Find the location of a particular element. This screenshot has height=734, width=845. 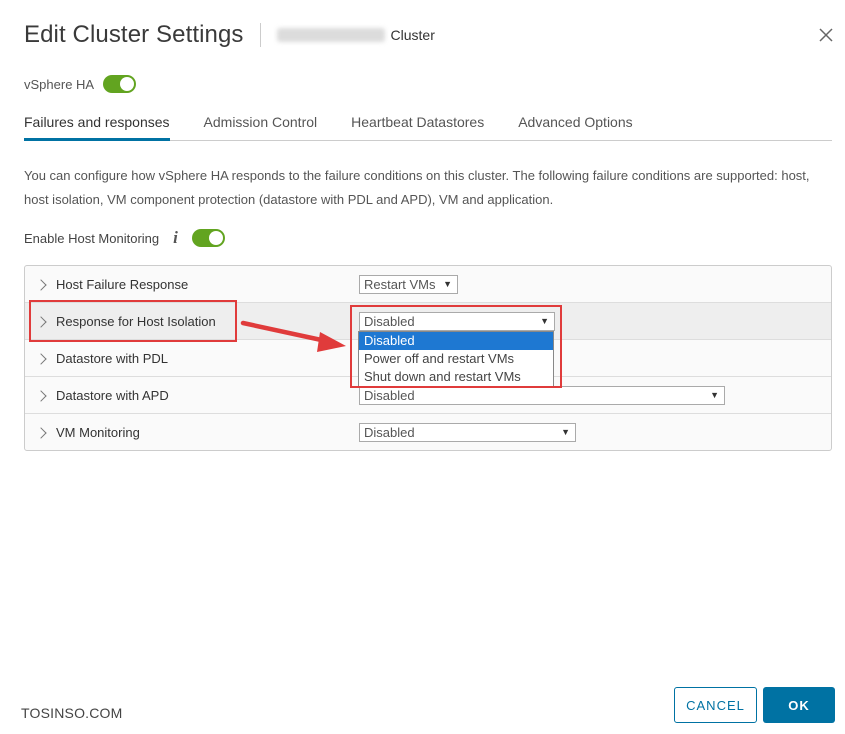

close-icon is located at coordinates (826, 35).